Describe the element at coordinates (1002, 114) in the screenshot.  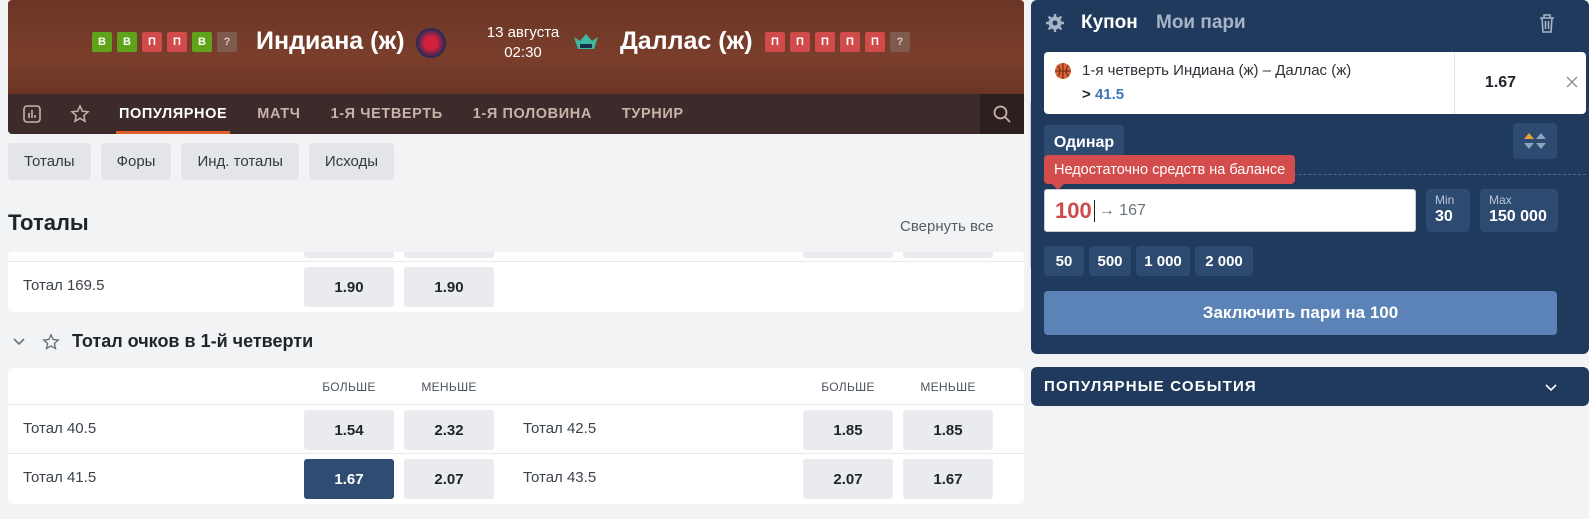
I see `search-icon` at that location.